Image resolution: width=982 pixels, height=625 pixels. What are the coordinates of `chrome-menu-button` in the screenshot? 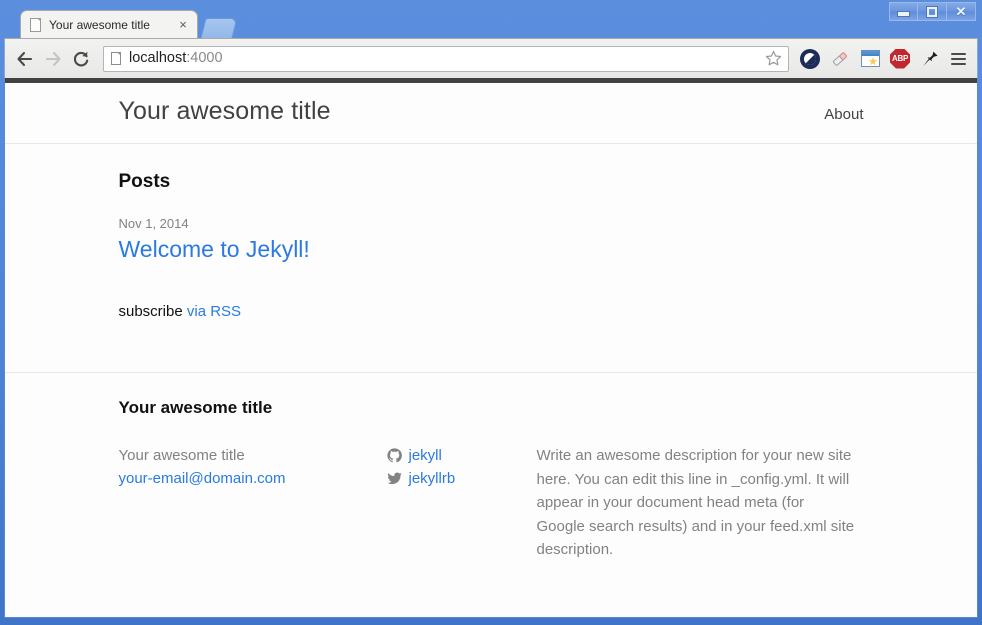 It's located at (958, 59).